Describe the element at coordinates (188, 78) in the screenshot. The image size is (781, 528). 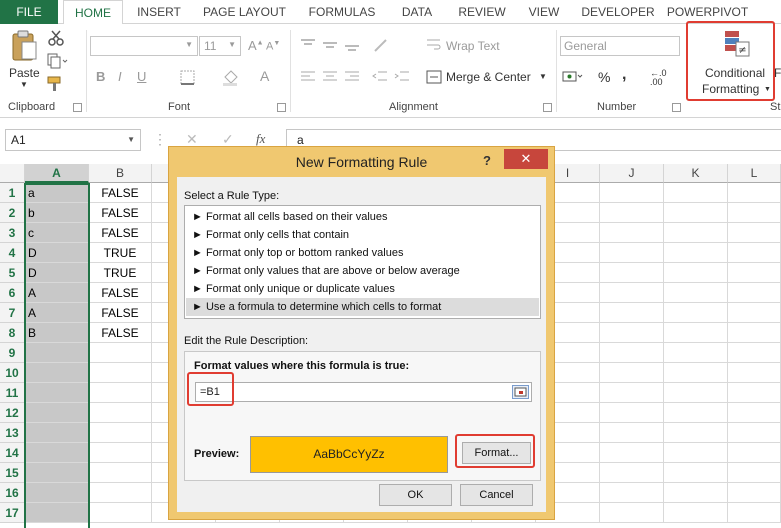
I see `borders-icon` at that location.